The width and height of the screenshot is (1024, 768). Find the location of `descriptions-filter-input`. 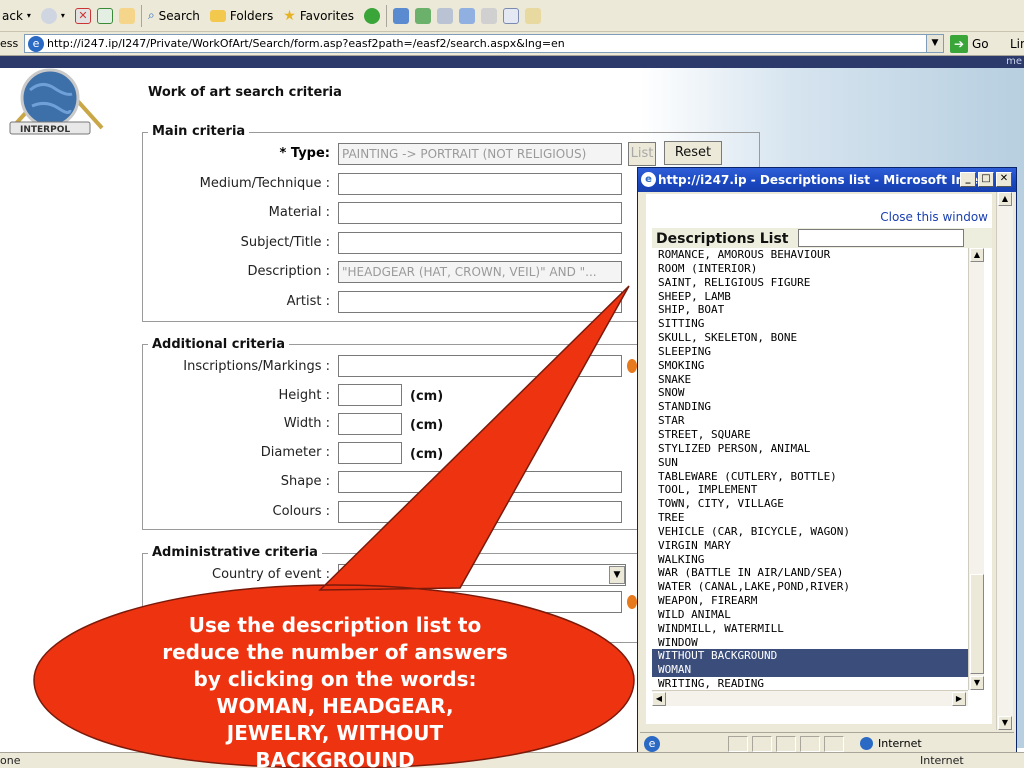

descriptions-filter-input is located at coordinates (881, 238).